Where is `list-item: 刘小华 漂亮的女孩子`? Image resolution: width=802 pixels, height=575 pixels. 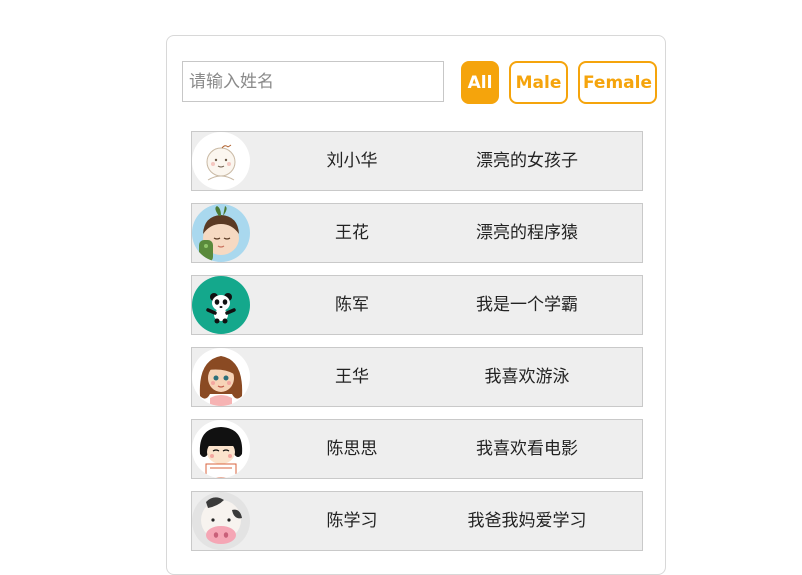 list-item: 刘小华 漂亮的女孩子 is located at coordinates (417, 161).